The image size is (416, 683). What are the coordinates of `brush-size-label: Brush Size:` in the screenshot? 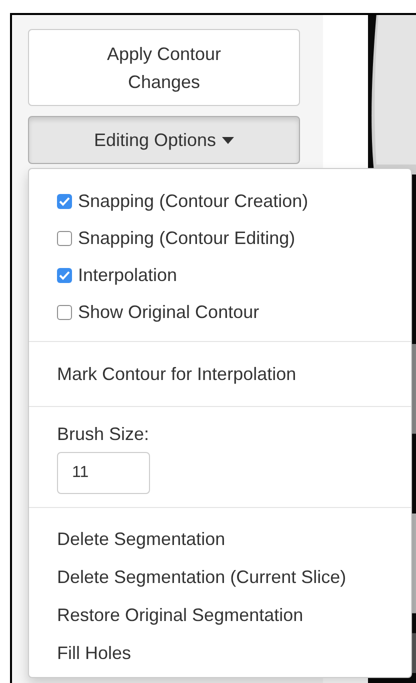 It's located at (103, 434).